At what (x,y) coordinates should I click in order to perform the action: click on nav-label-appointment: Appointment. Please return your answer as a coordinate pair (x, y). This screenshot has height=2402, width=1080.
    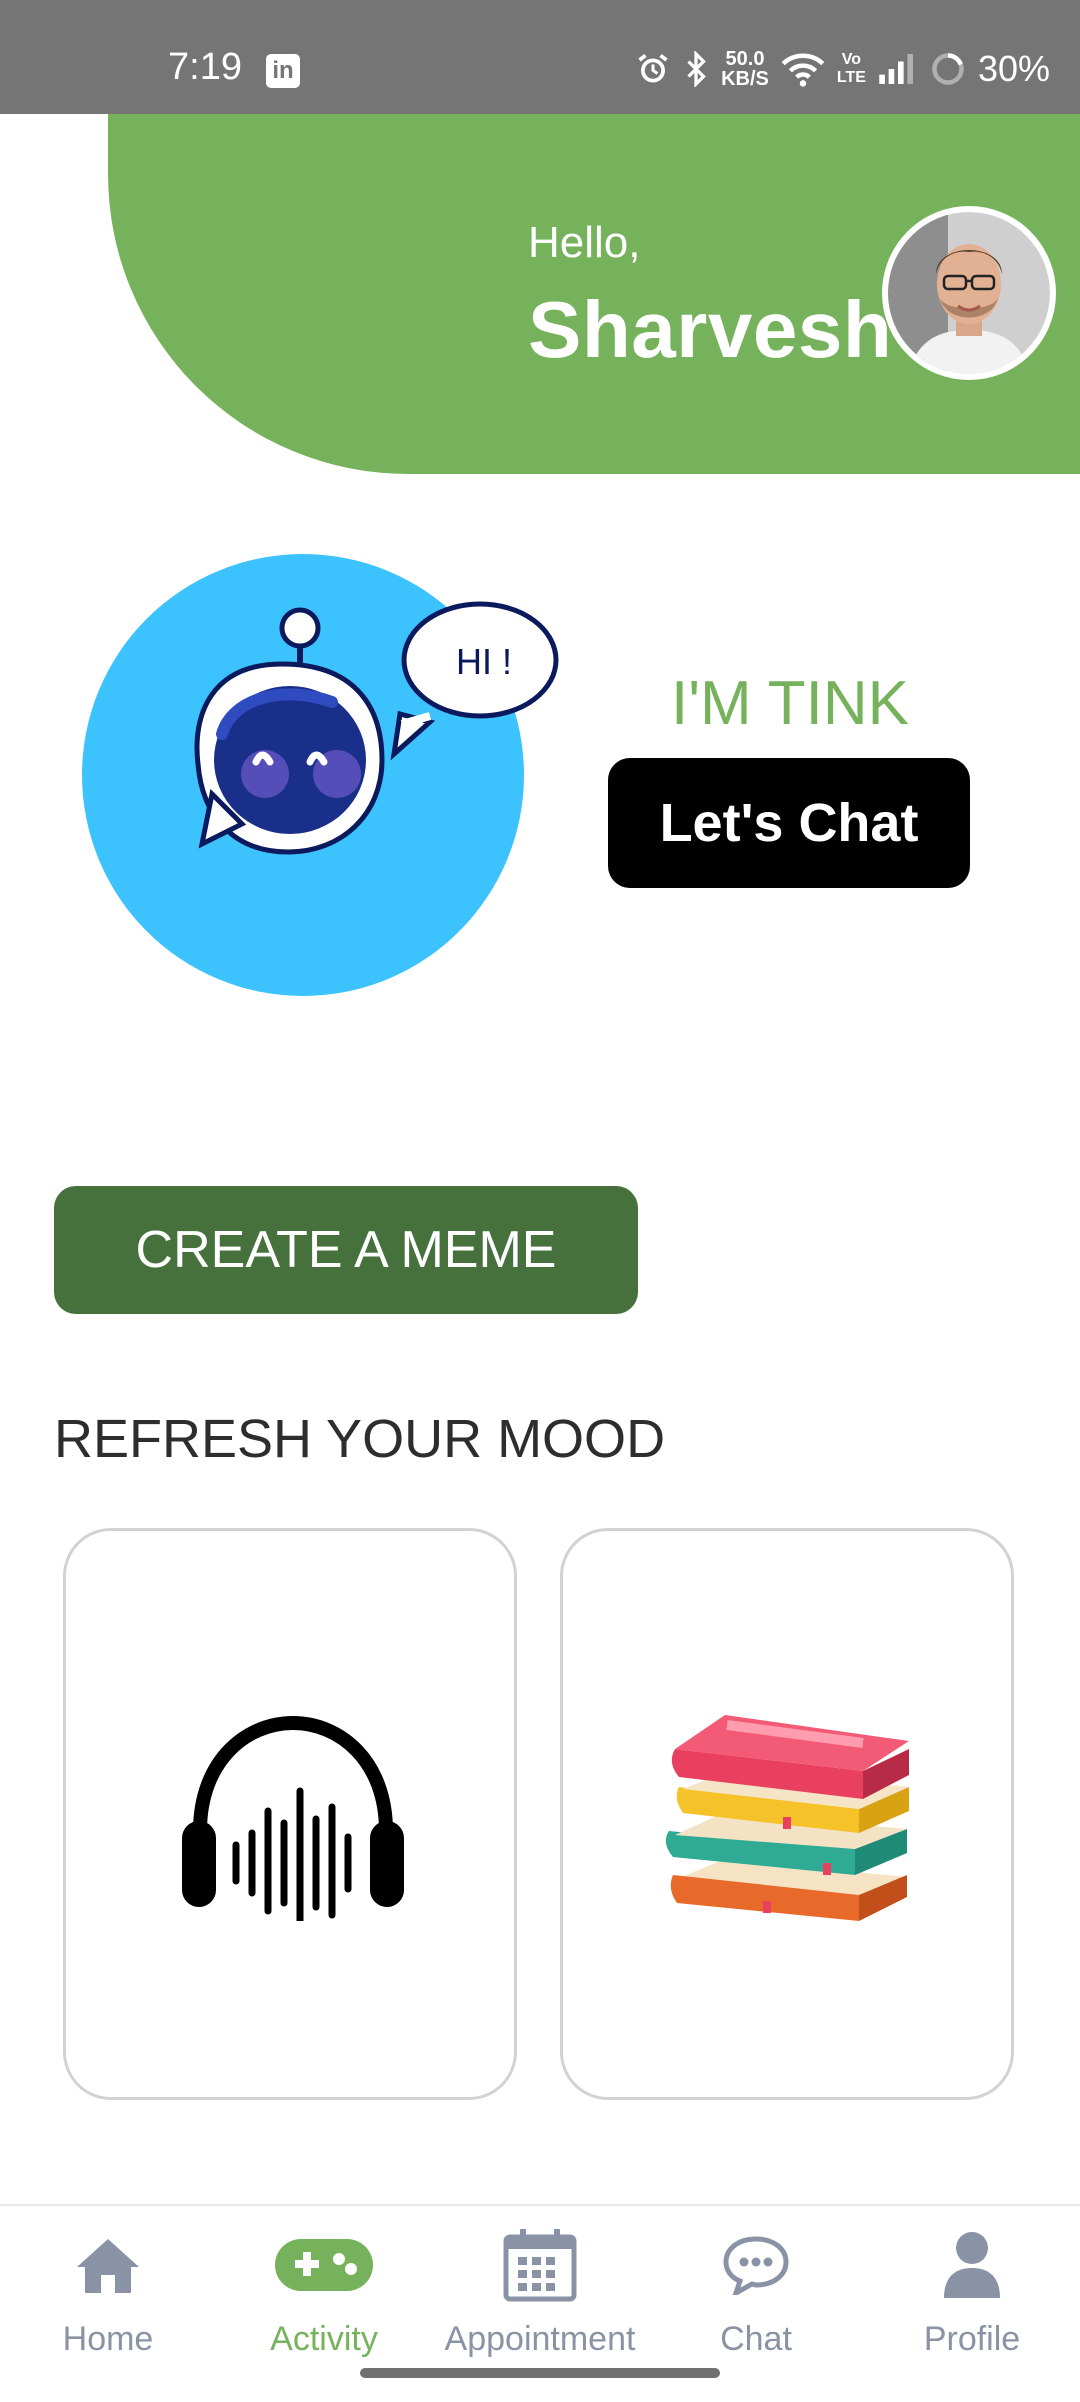
    Looking at the image, I should click on (540, 2339).